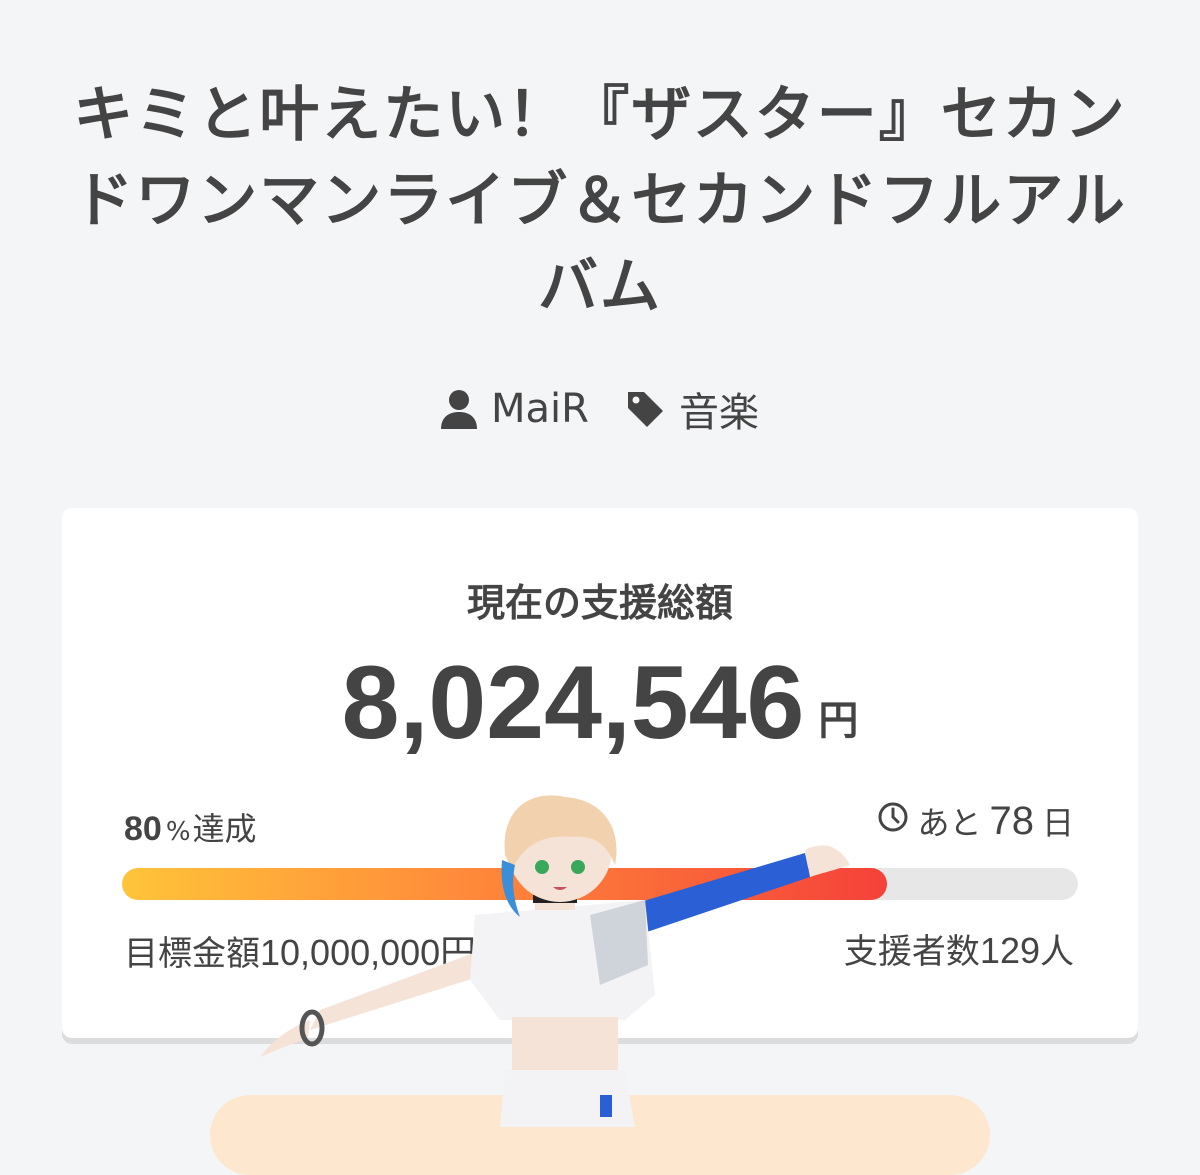  Describe the element at coordinates (600, 409) in the screenshot. I see `project-meta: MaiR 音楽` at that location.